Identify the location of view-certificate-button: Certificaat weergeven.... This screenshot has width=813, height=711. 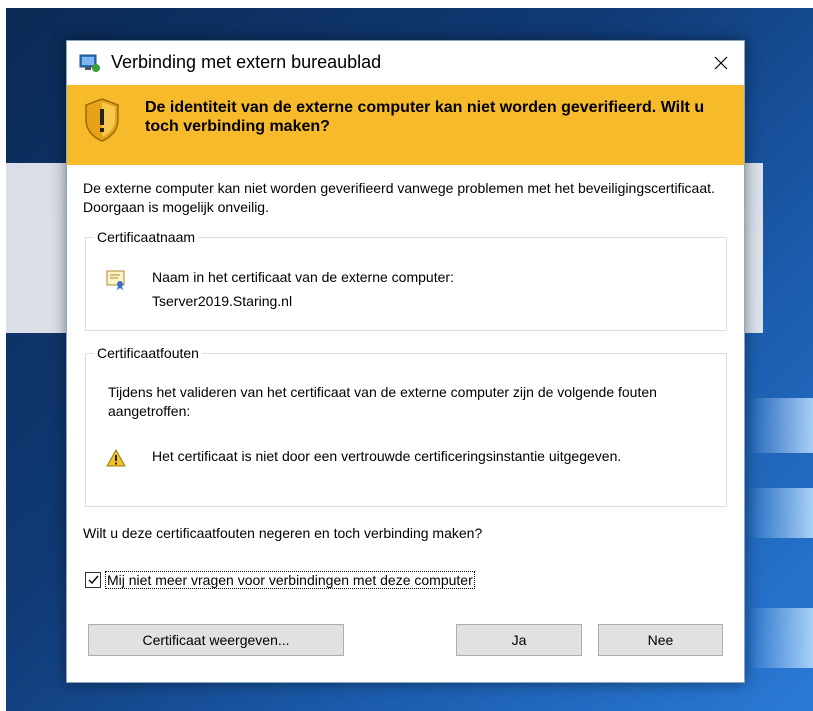
(216, 640).